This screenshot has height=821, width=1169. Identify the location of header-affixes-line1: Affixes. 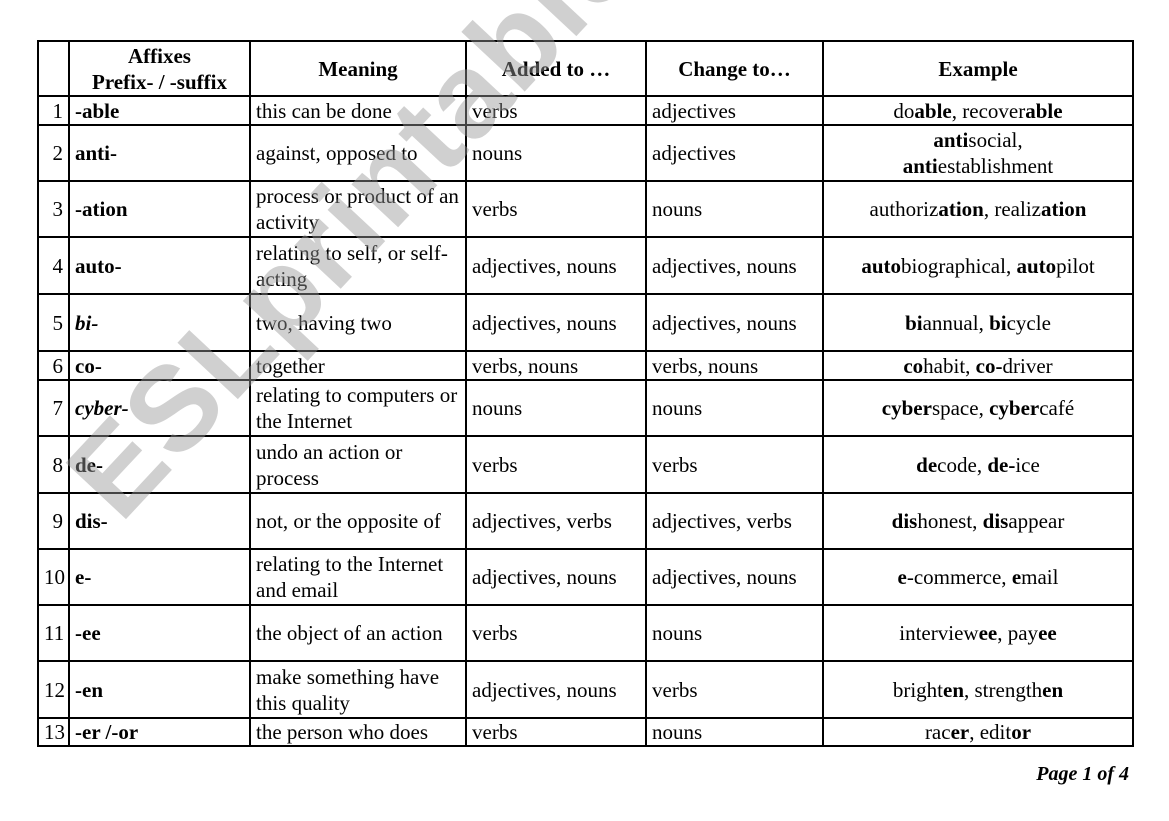
(159, 55).